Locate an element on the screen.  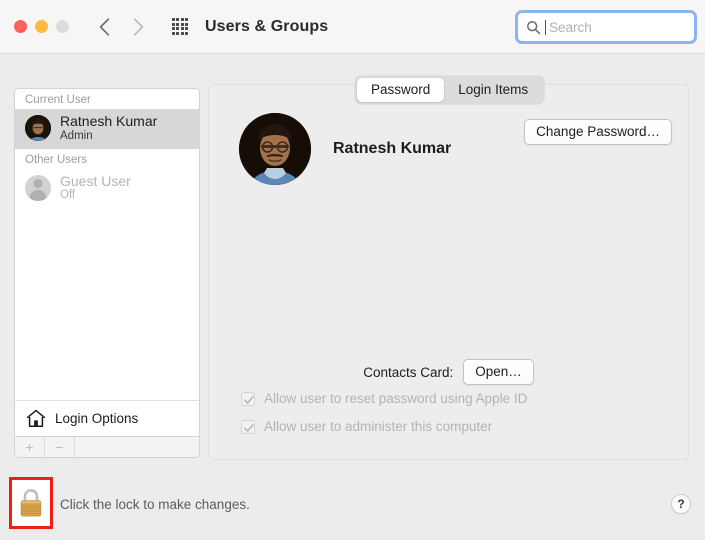
lock-button is located at coordinates (31, 503).